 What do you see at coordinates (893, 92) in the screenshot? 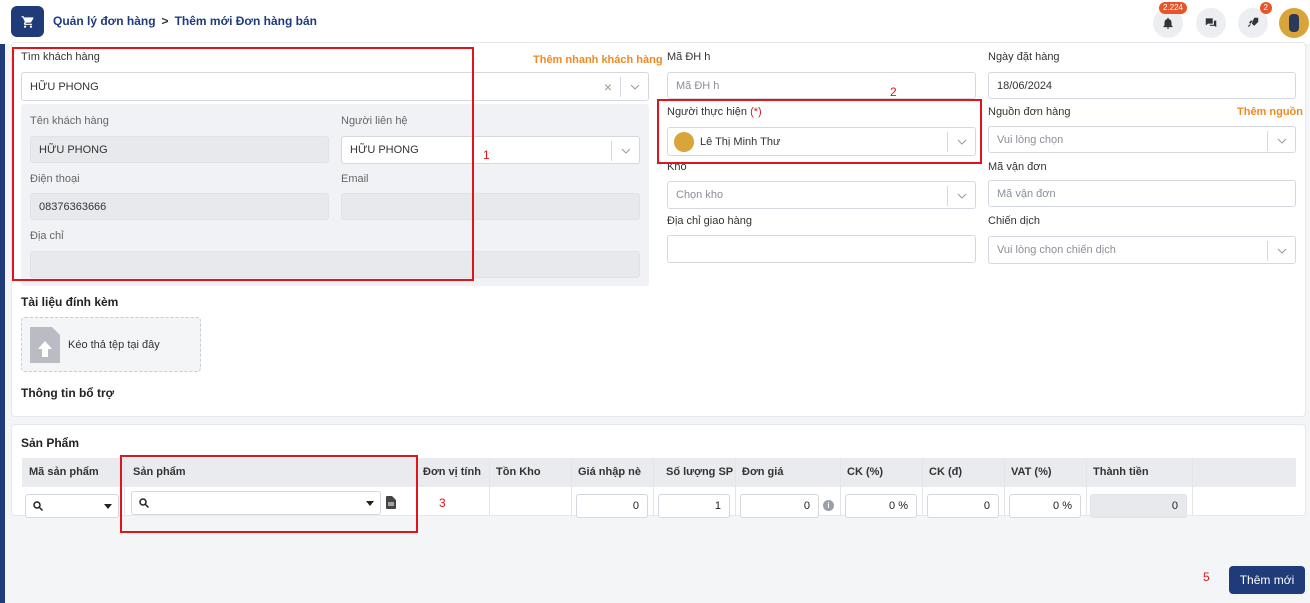
I see `annotation-number: 2` at bounding box center [893, 92].